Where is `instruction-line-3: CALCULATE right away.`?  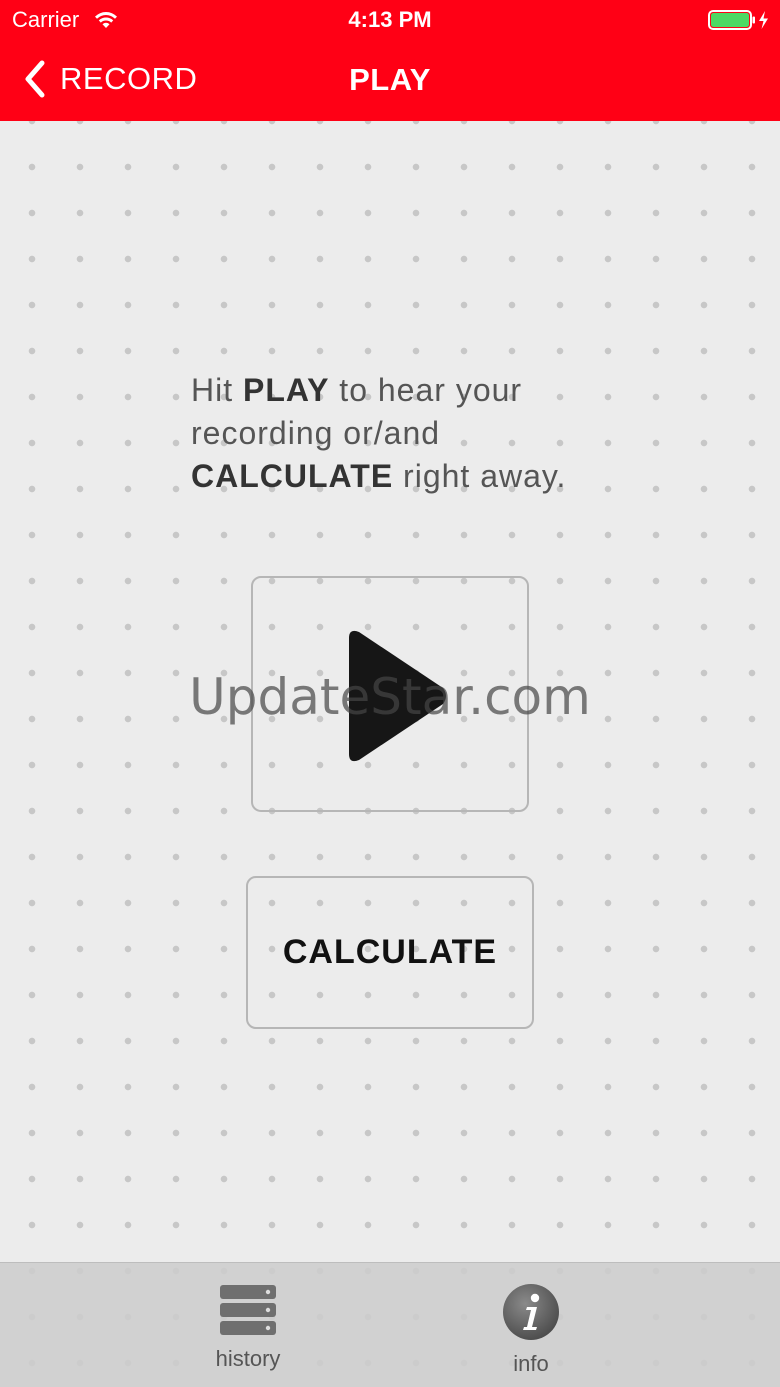
instruction-line-3: CALCULATE right away. is located at coordinates (416, 476).